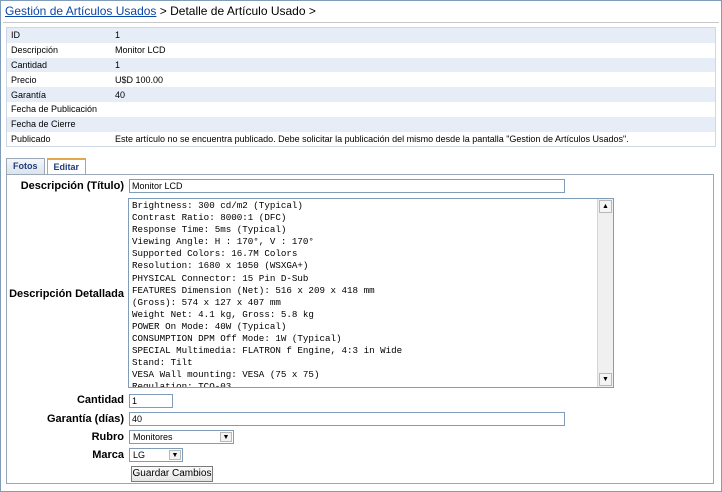 Image resolution: width=722 pixels, height=492 pixels. Describe the element at coordinates (243, 11) in the screenshot. I see `breadcrumb-current: Detalle de Artículo Usado >` at that location.